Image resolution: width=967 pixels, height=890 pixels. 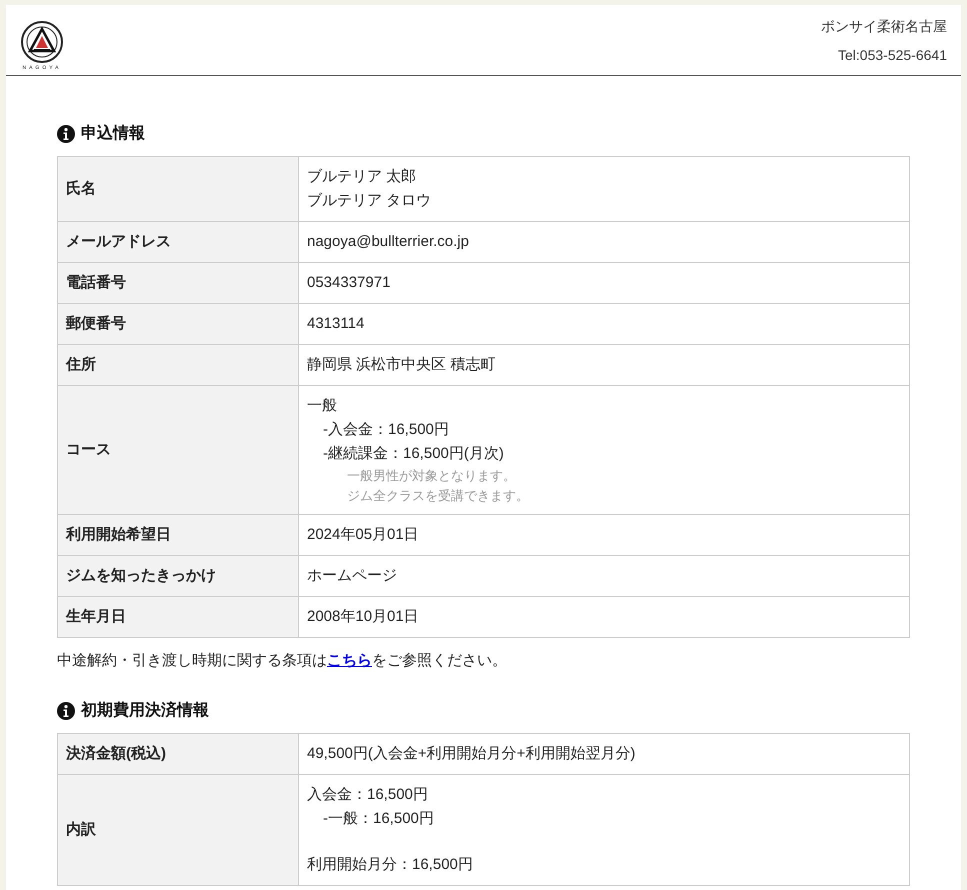 I want to click on field-label: 利用開始希望日, so click(x=178, y=535).